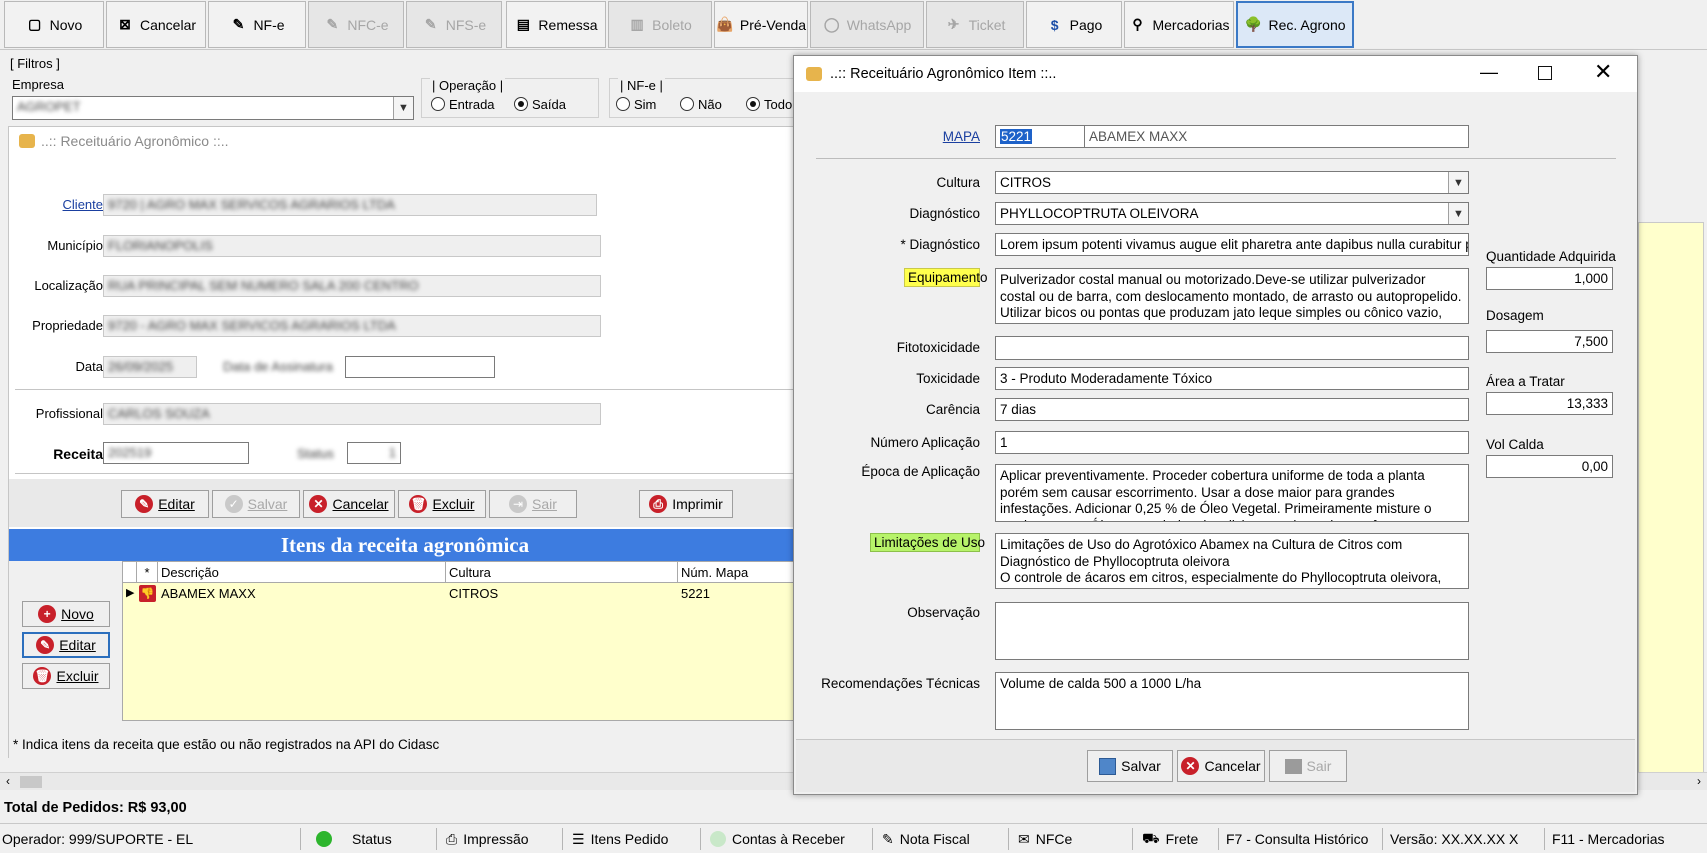  I want to click on radio-saida: Saída, so click(540, 104).